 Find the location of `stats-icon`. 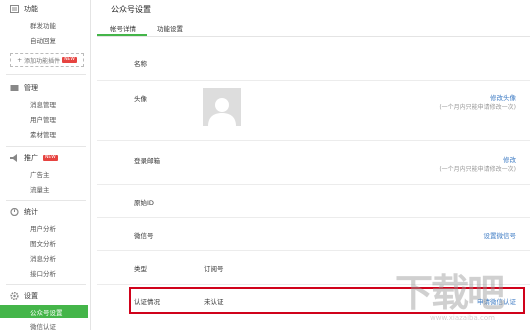

stats-icon is located at coordinates (14, 212).